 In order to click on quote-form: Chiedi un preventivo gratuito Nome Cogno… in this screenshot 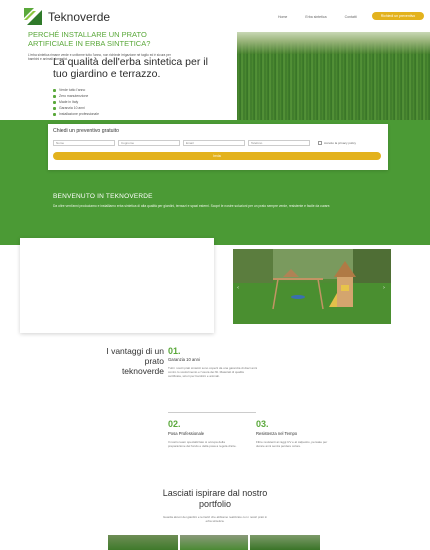, I will do `click(218, 147)`.